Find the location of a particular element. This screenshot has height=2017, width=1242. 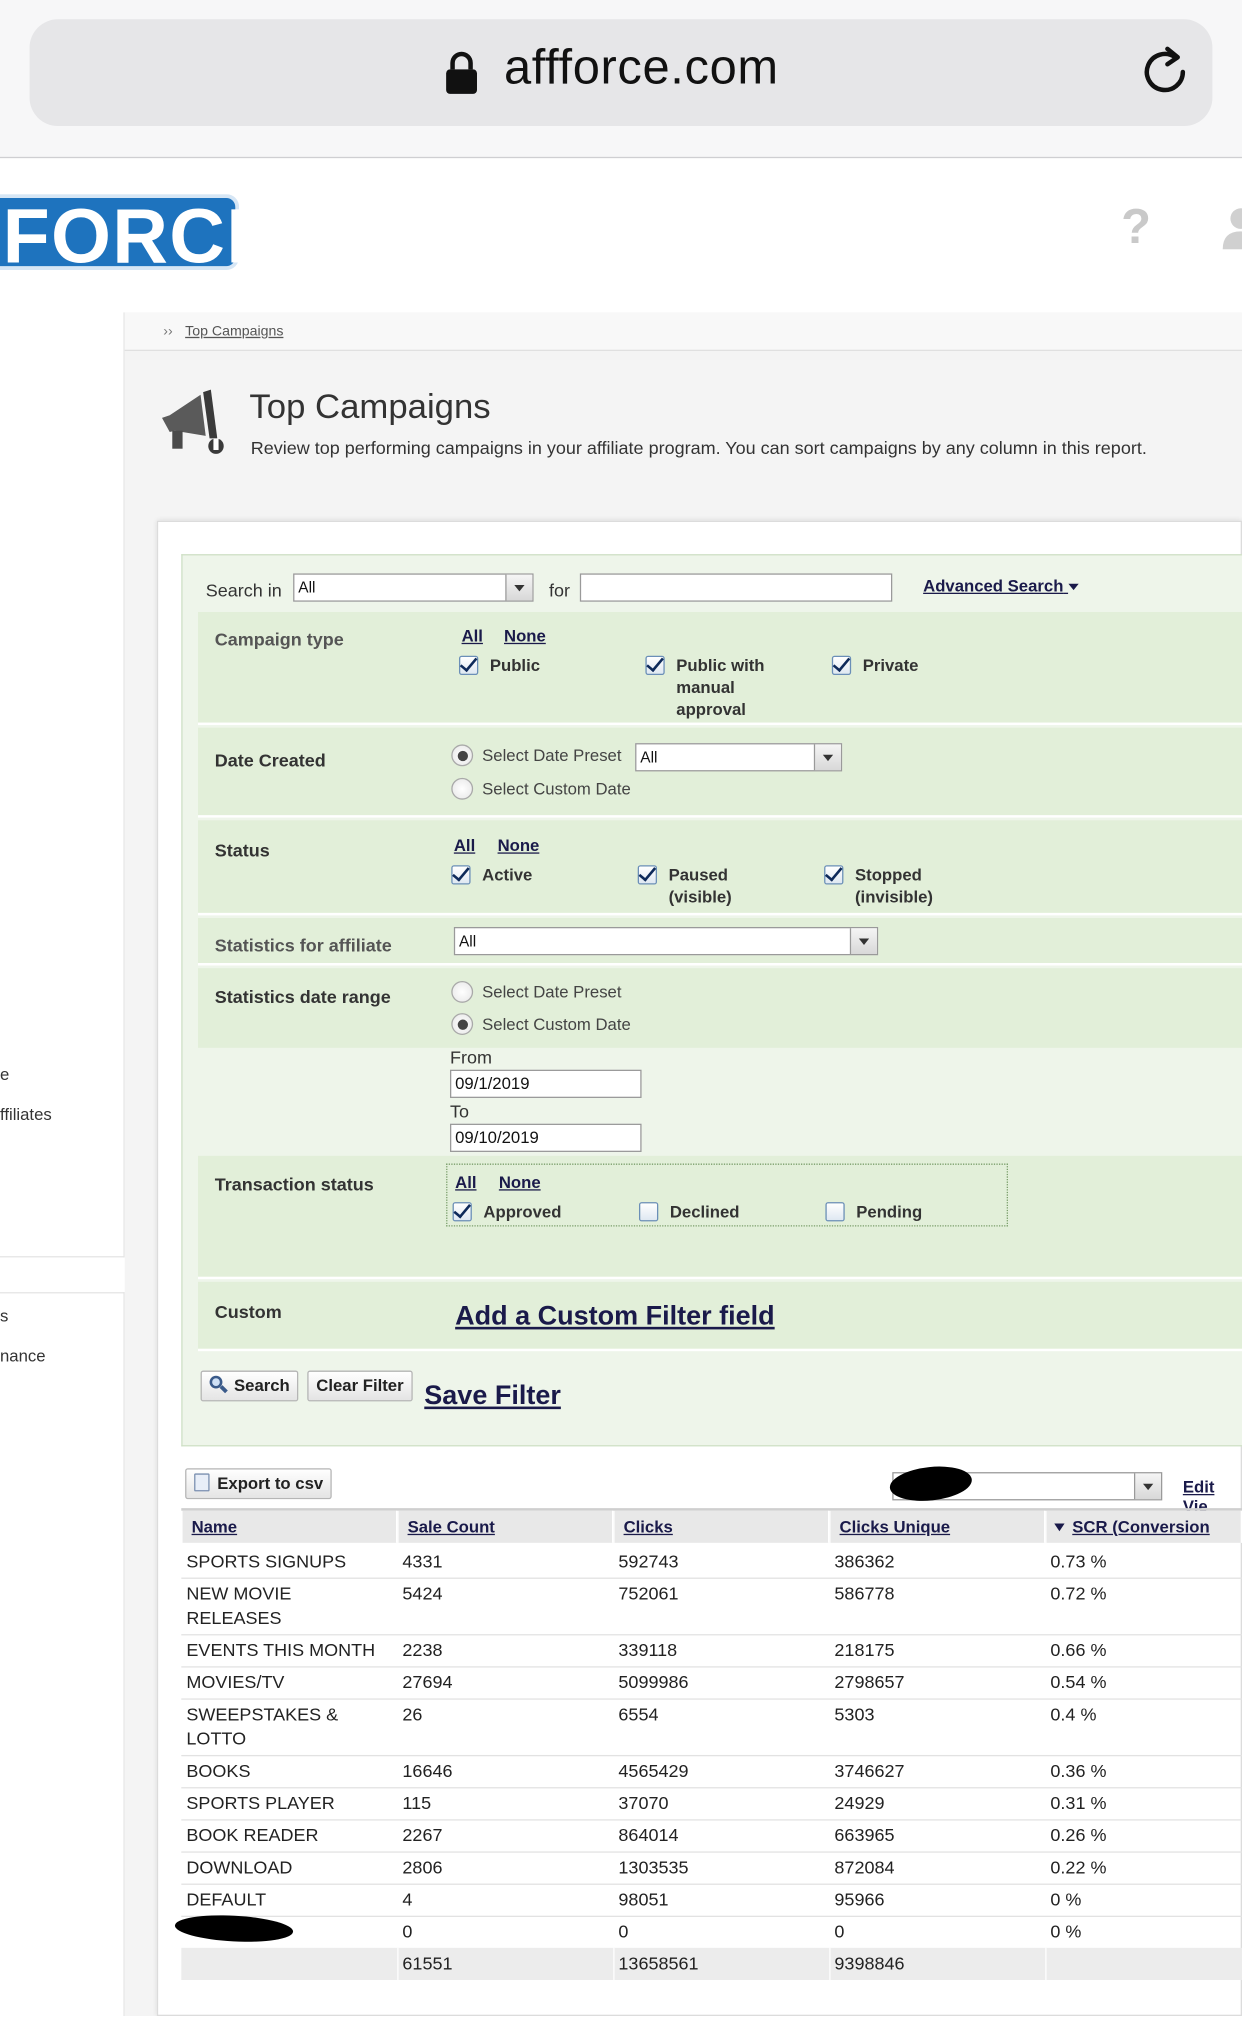

cell-name-line2: RELEASES is located at coordinates (234, 1617).